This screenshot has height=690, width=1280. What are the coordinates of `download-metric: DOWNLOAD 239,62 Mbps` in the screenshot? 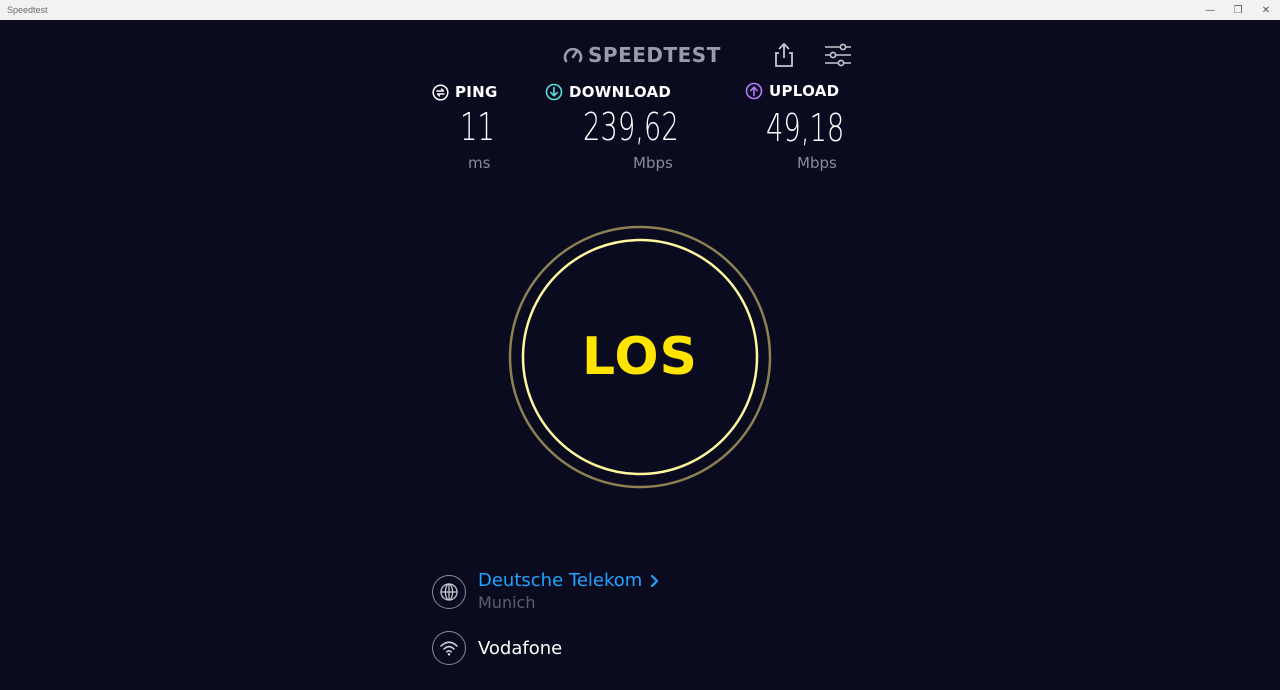 It's located at (612, 127).